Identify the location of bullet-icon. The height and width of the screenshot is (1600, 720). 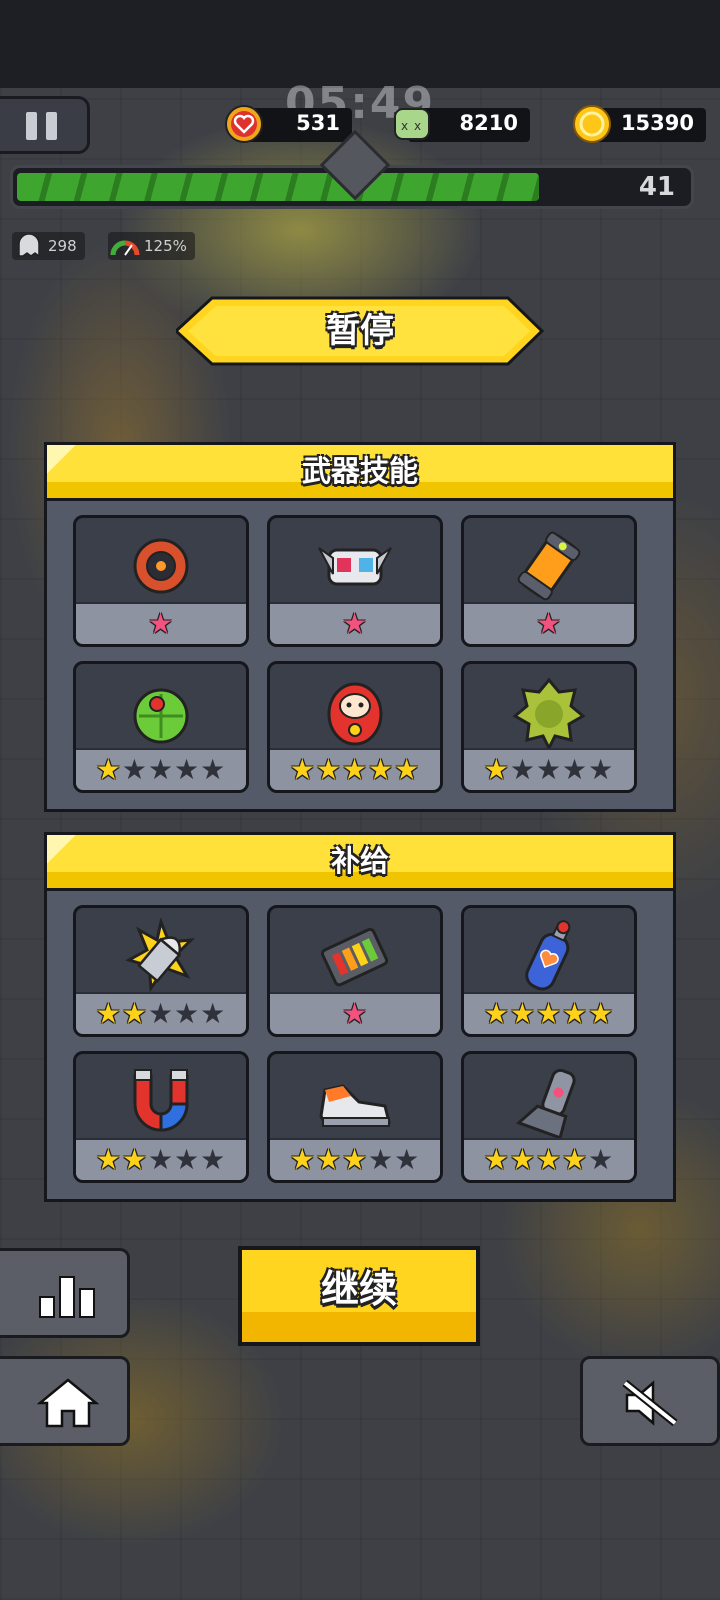
(160, 955).